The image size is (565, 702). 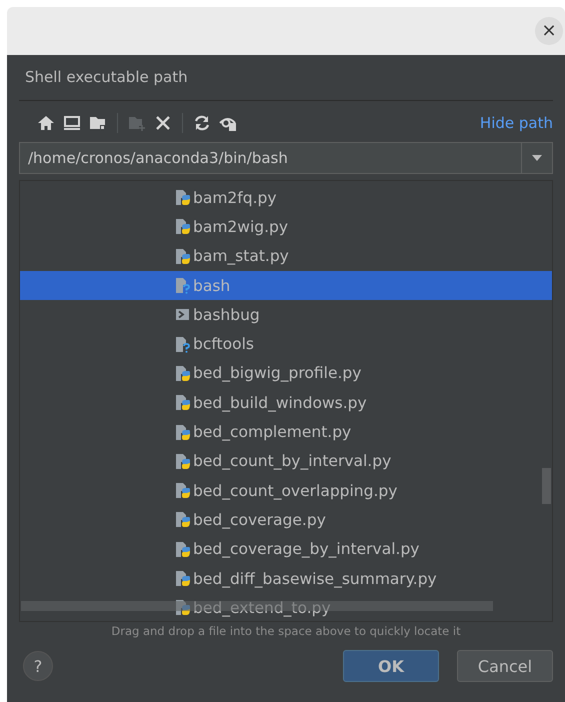 I want to click on help-button: ?, so click(x=38, y=666).